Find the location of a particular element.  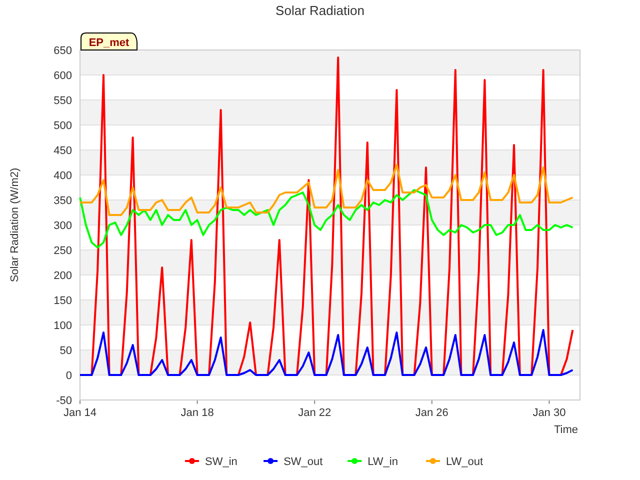

legend-label: LW_out is located at coordinates (465, 462).